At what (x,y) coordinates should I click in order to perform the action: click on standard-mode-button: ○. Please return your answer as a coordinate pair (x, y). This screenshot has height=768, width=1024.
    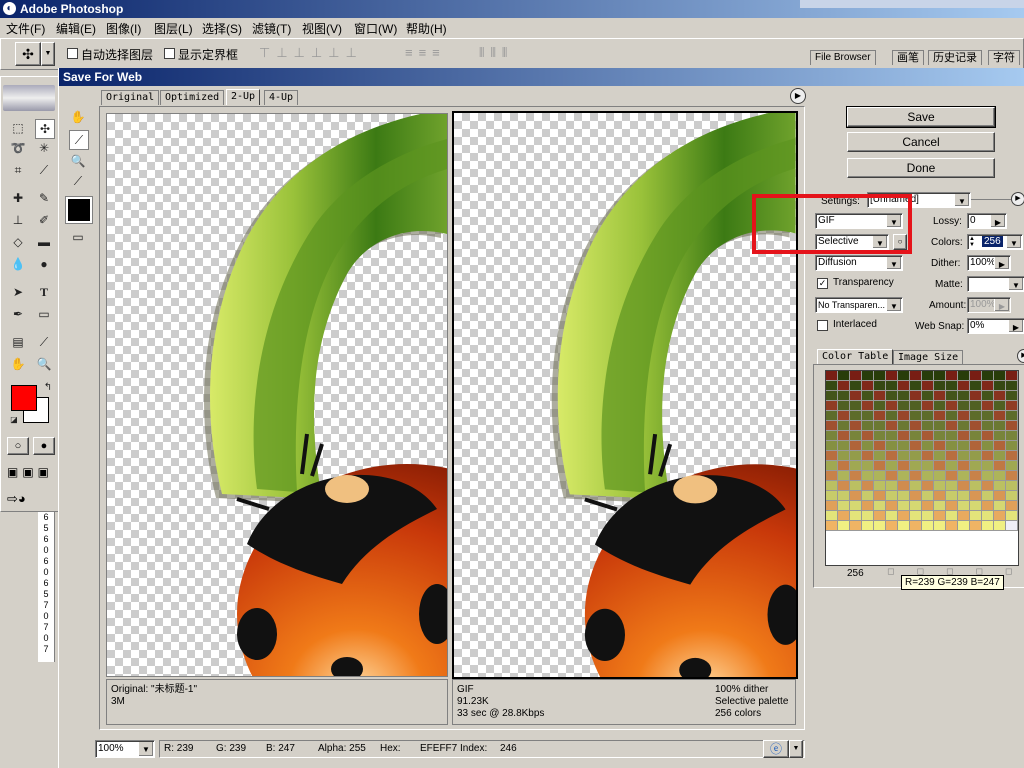
    Looking at the image, I should click on (18, 446).